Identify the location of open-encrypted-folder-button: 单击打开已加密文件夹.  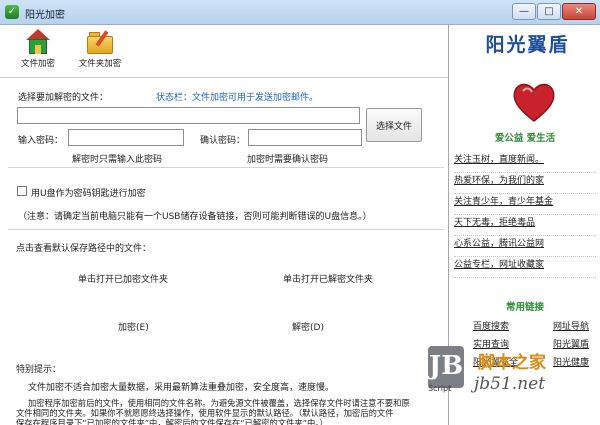
(123, 278).